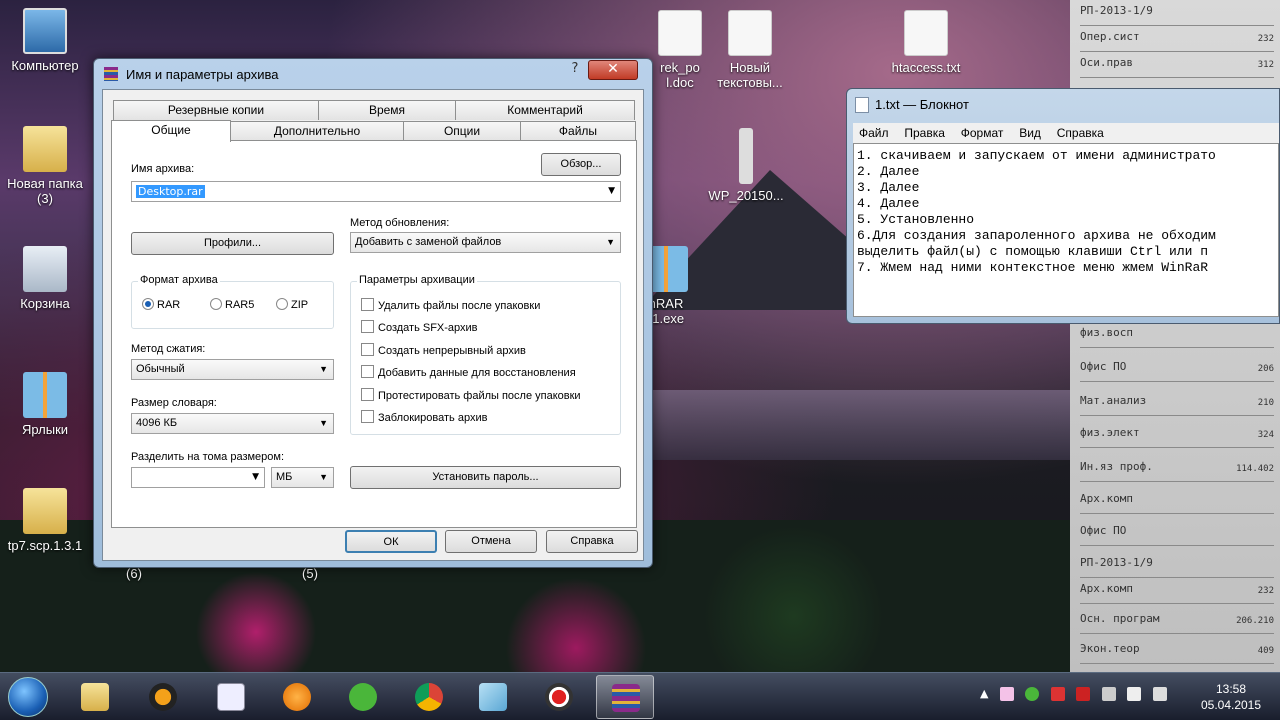 The height and width of the screenshot is (720, 1280). Describe the element at coordinates (111, 74) in the screenshot. I see `winrar-icon` at that location.